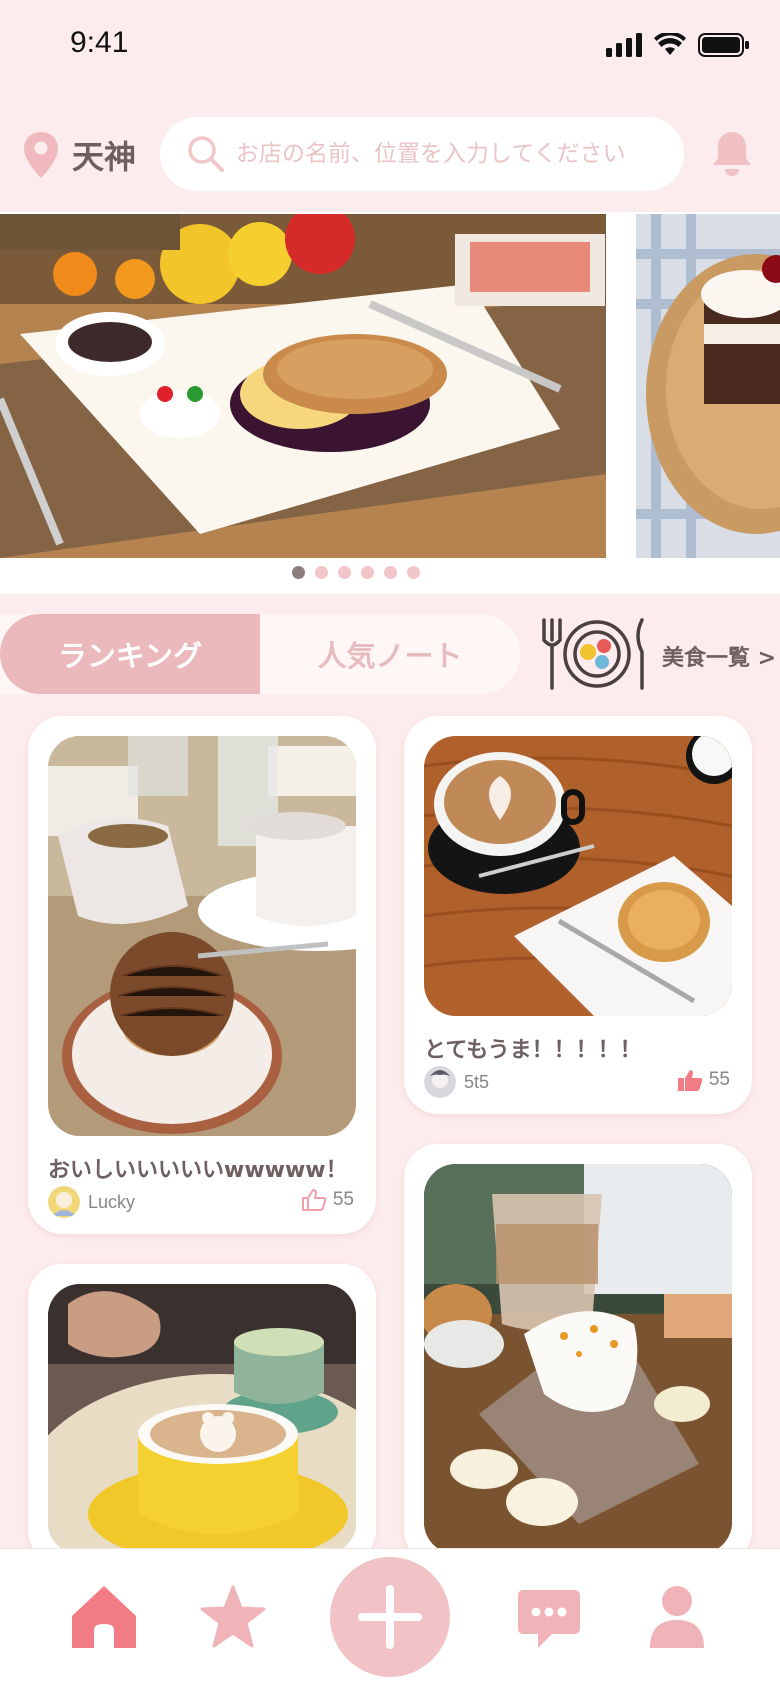  What do you see at coordinates (112, 1201) in the screenshot?
I see `author-name: Lucky` at bounding box center [112, 1201].